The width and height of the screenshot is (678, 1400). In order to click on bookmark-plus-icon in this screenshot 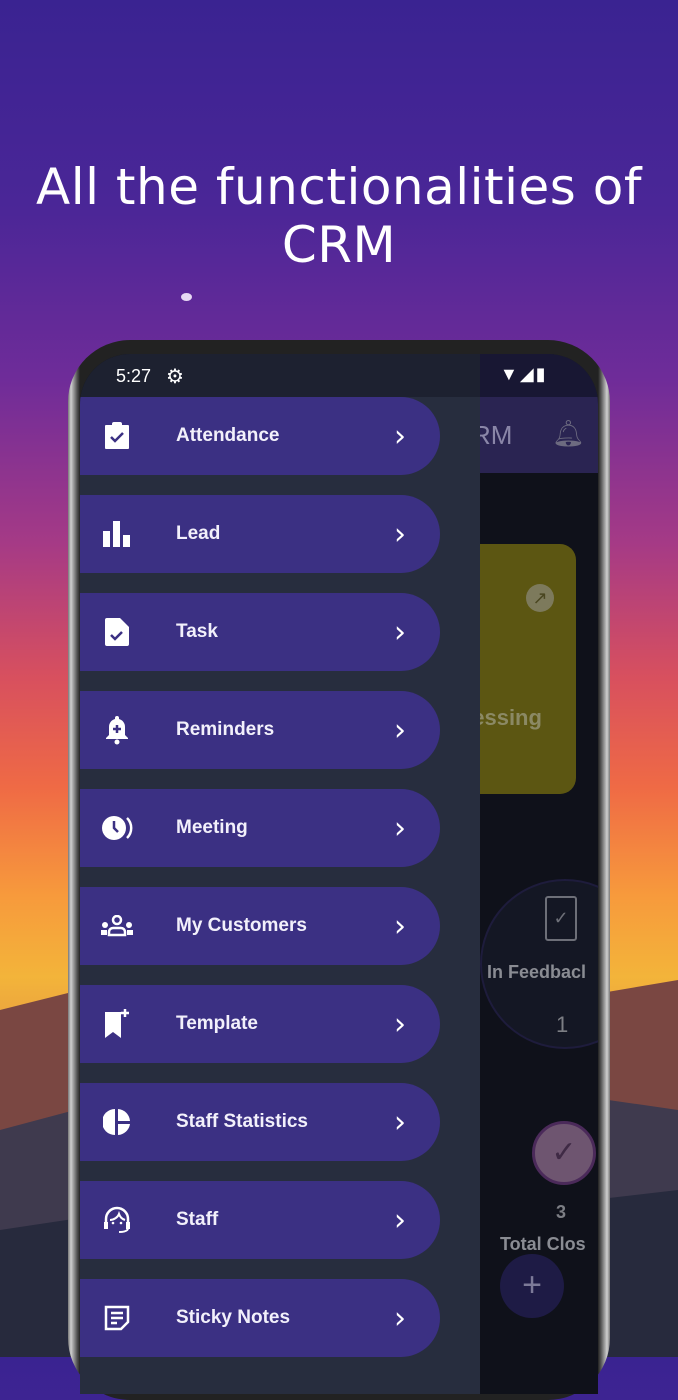, I will do `click(117, 1024)`.